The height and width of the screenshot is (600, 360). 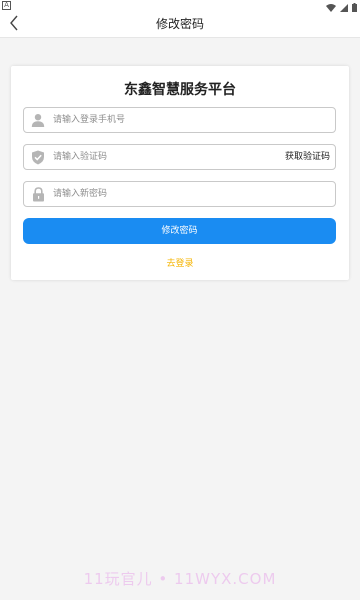 I want to click on new-password-input, so click(x=190, y=194).